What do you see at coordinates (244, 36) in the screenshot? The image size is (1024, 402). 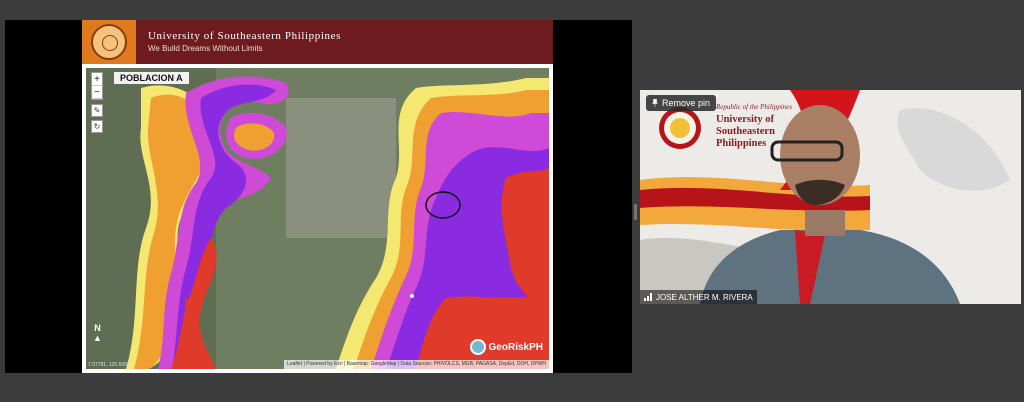 I see `slide-university-name: University of Southeastern Philippines` at bounding box center [244, 36].